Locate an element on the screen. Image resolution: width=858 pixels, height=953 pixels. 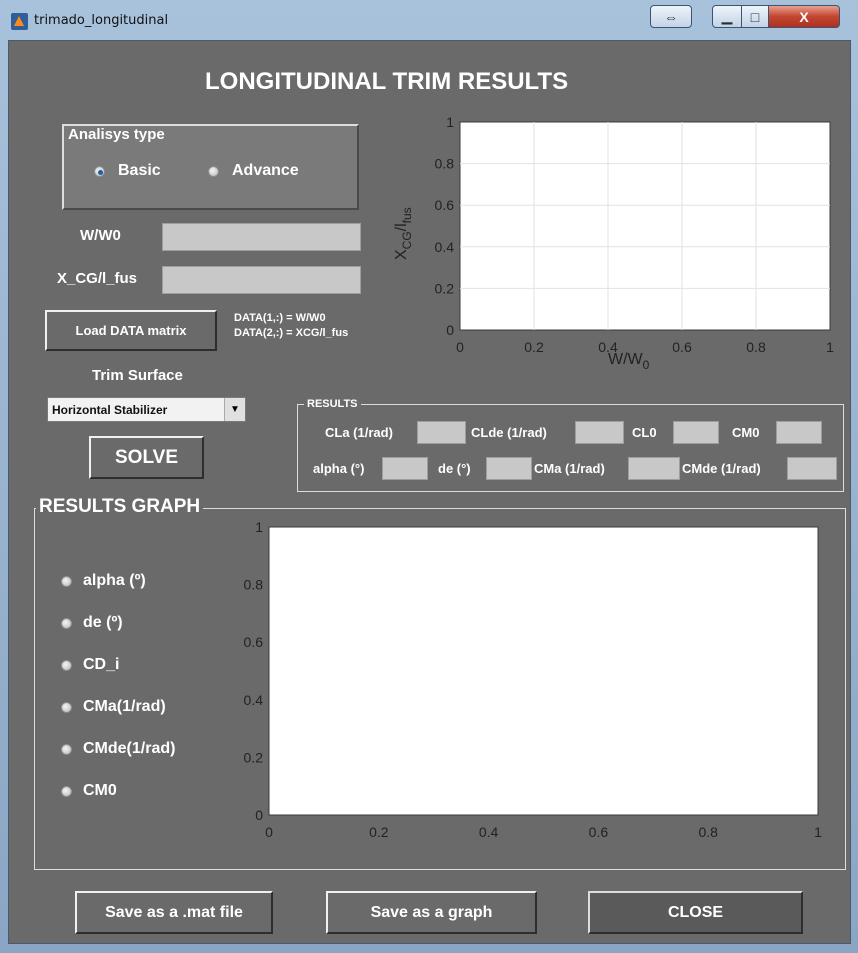
cl0-field is located at coordinates (696, 432).